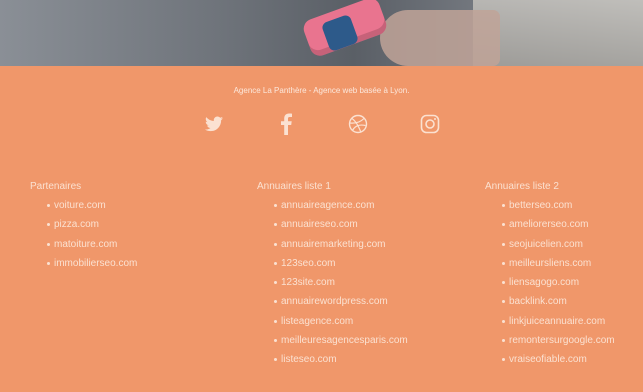 Image resolution: width=643 pixels, height=392 pixels. Describe the element at coordinates (332, 301) in the screenshot. I see `footer-link: annuairewordpress.com` at that location.